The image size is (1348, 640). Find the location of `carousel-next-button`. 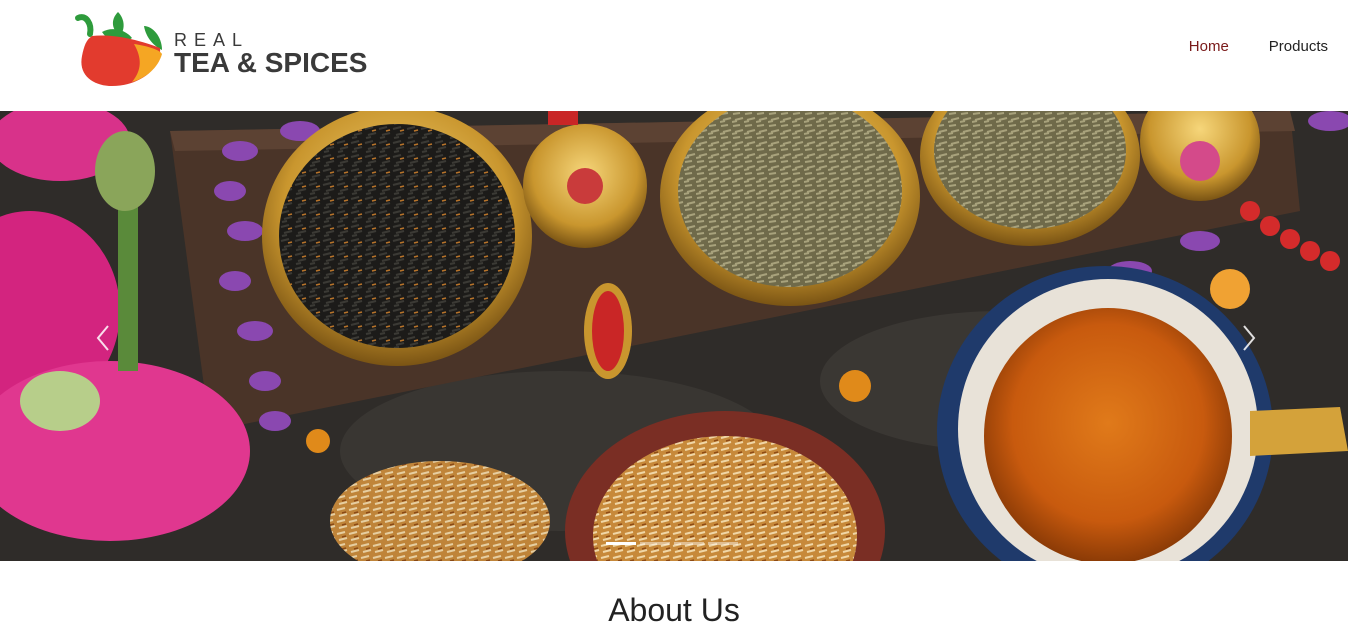

carousel-next-button is located at coordinates (1248, 338).